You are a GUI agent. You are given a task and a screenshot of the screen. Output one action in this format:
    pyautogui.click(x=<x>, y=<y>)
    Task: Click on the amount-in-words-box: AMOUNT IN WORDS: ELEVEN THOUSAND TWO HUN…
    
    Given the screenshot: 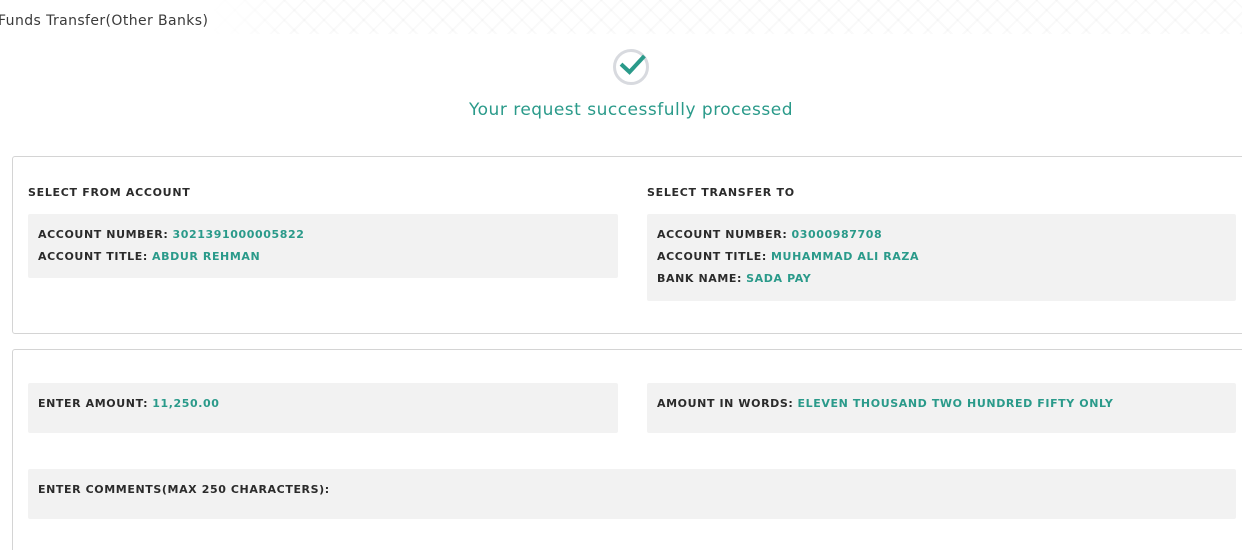 What is the action you would take?
    pyautogui.click(x=941, y=408)
    